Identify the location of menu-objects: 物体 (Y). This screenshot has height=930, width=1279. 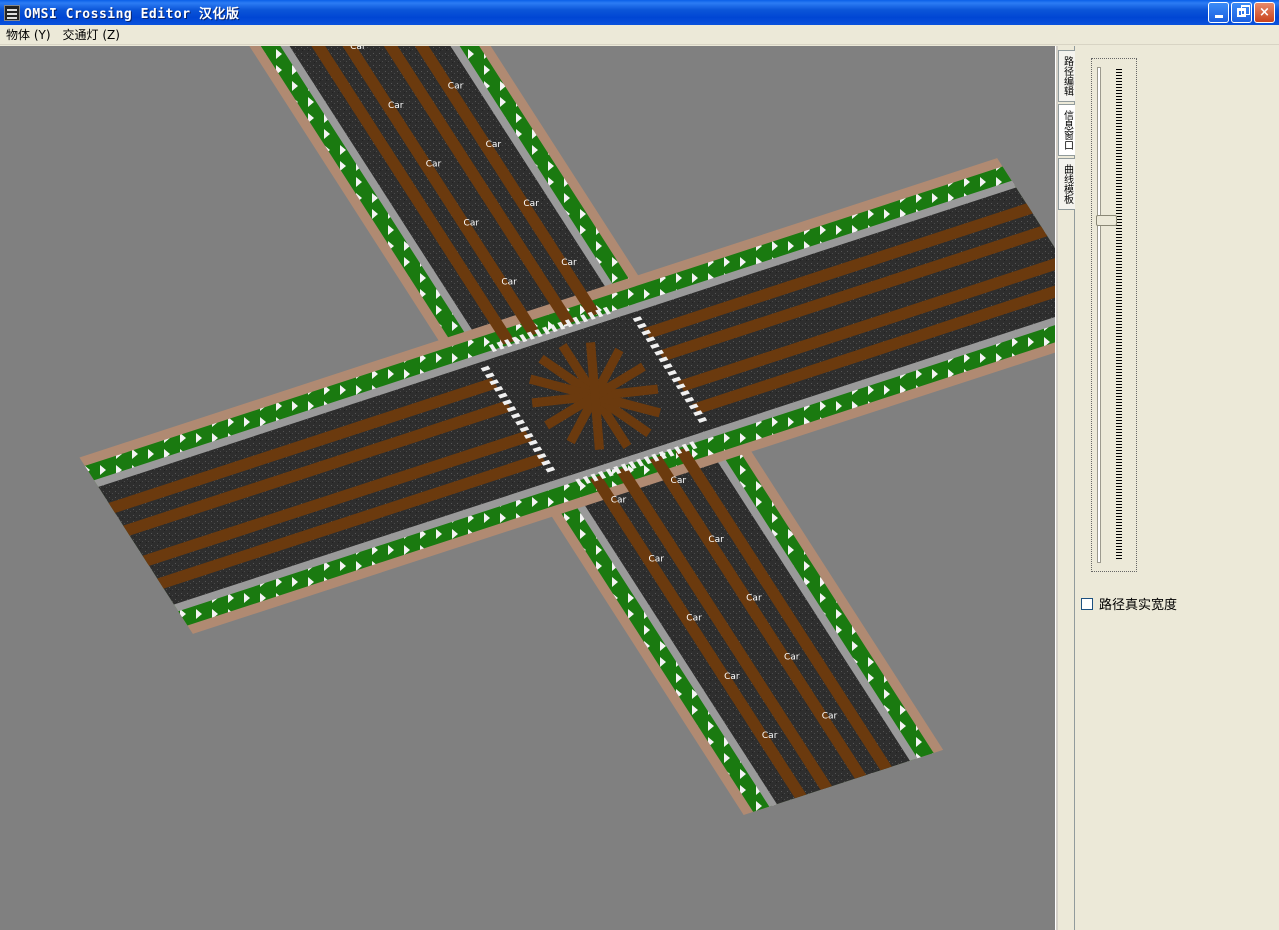
(28, 34).